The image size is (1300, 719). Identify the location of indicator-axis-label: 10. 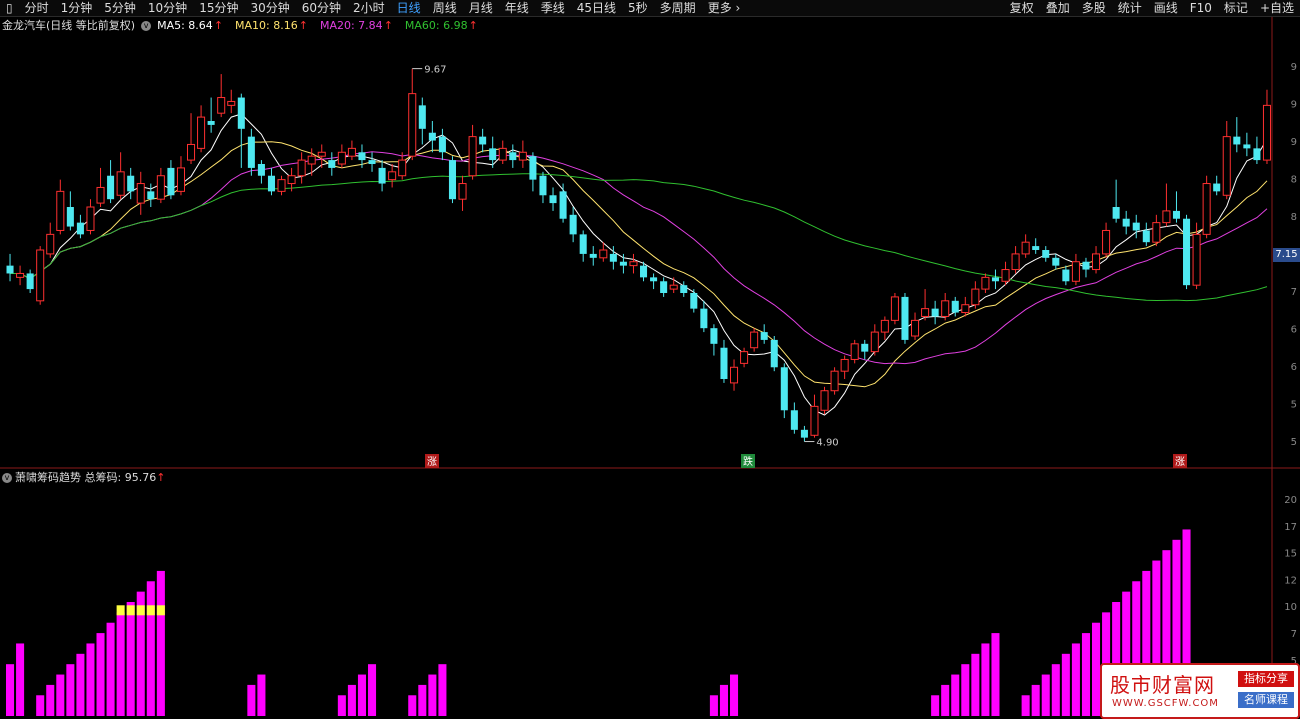
(1290, 607).